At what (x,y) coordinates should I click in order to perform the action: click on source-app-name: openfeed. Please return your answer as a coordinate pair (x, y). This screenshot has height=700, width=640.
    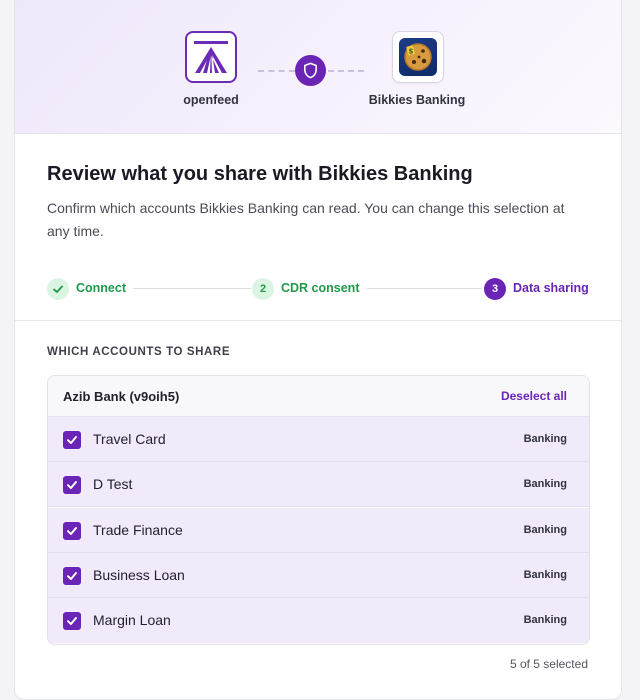
    Looking at the image, I should click on (211, 100).